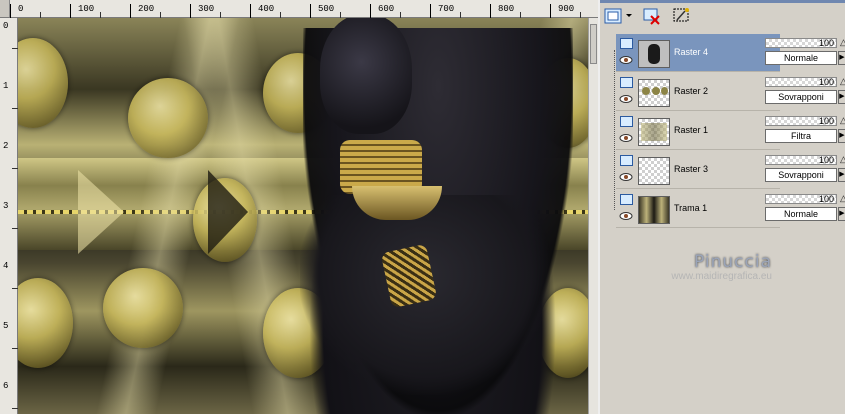 The height and width of the screenshot is (414, 845). Describe the element at coordinates (593, 44) in the screenshot. I see `scrollbar-thumb` at that location.